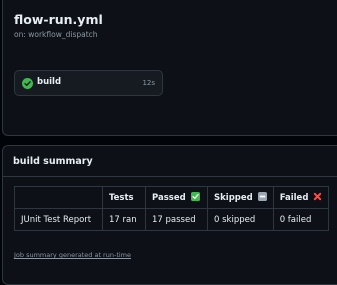 This screenshot has width=337, height=285. I want to click on cell-passed: 17 passed, so click(176, 219).